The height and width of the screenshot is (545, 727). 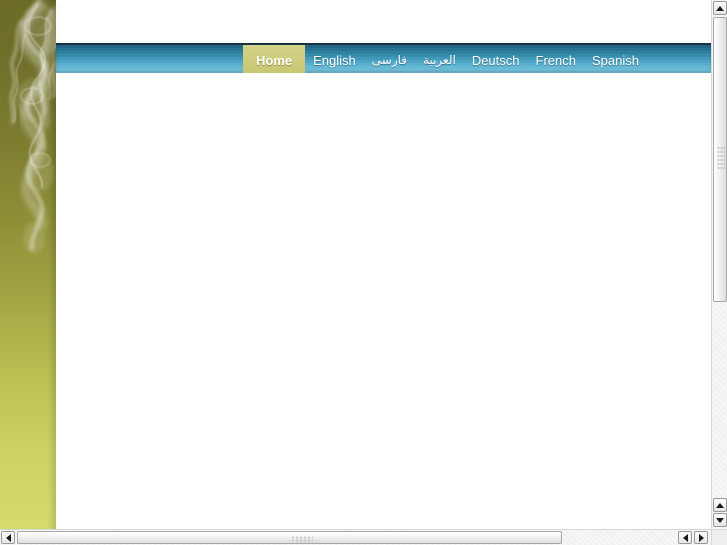 I want to click on scroll-up-button, so click(x=720, y=8).